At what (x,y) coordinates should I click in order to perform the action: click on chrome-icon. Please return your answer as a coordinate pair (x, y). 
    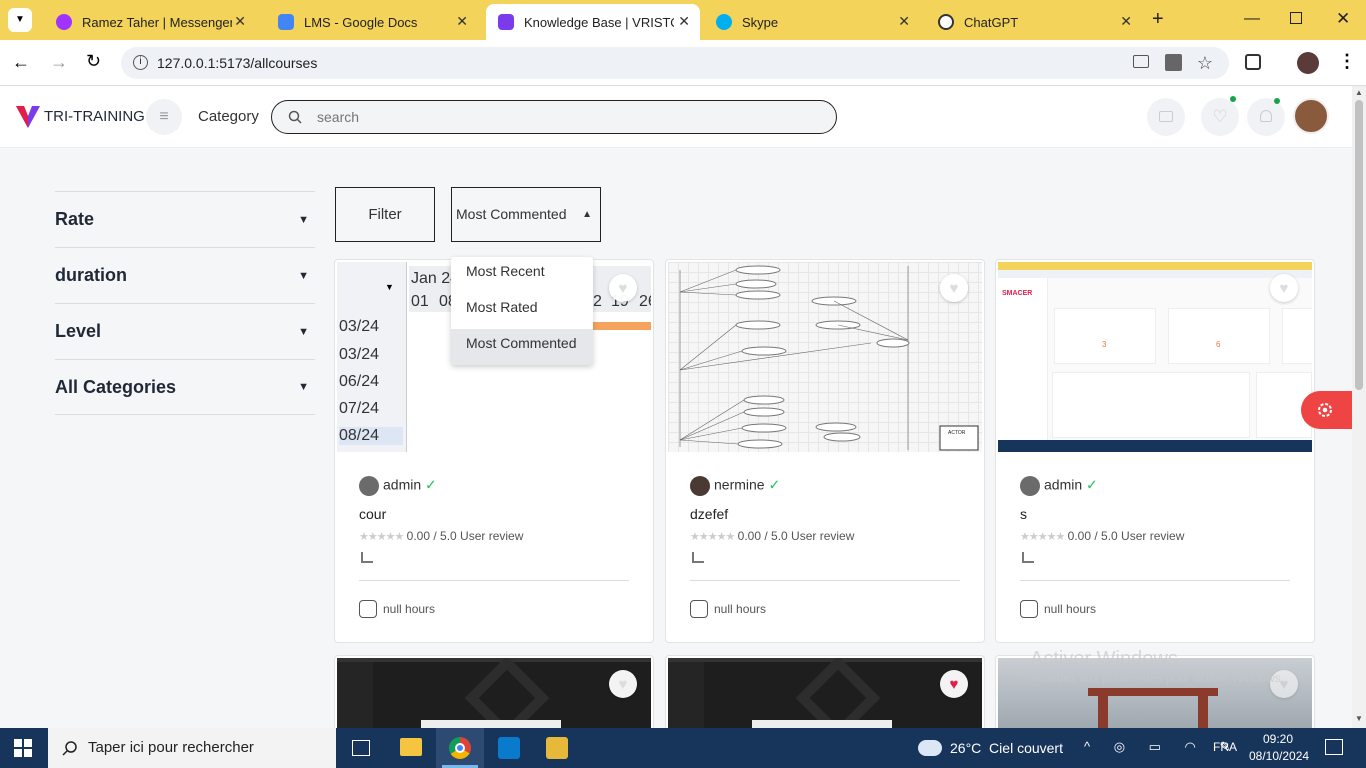
    Looking at the image, I should click on (460, 748).